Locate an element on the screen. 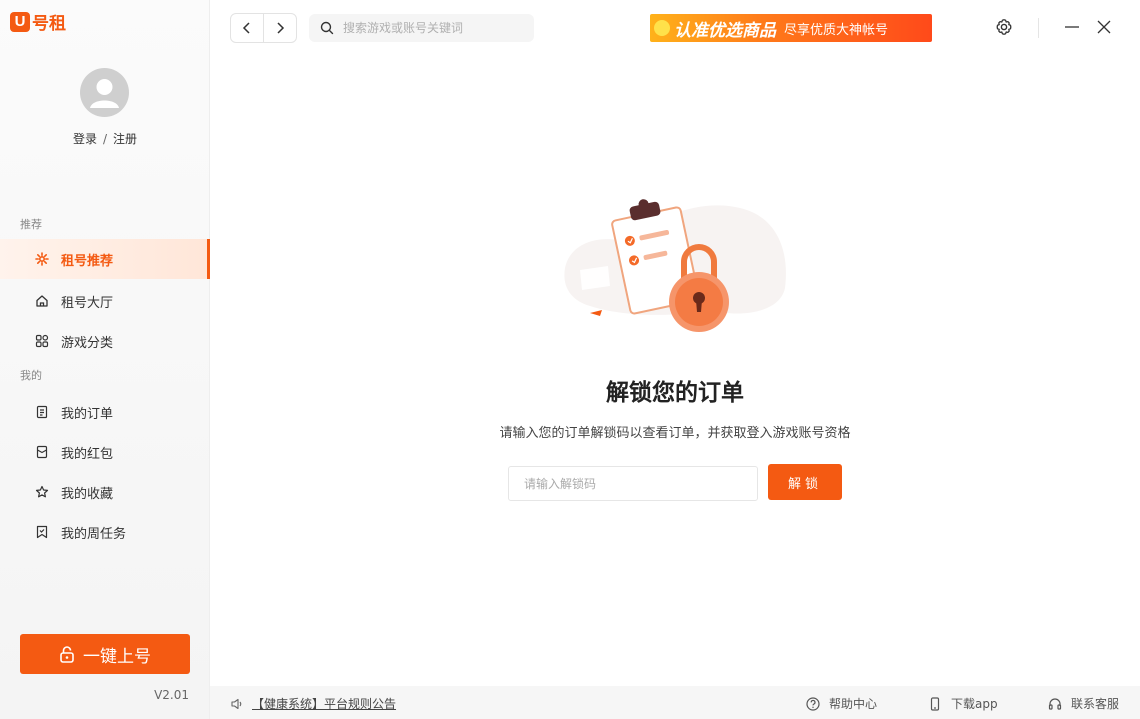  sidebar-item-label: 我的订单 is located at coordinates (87, 414).